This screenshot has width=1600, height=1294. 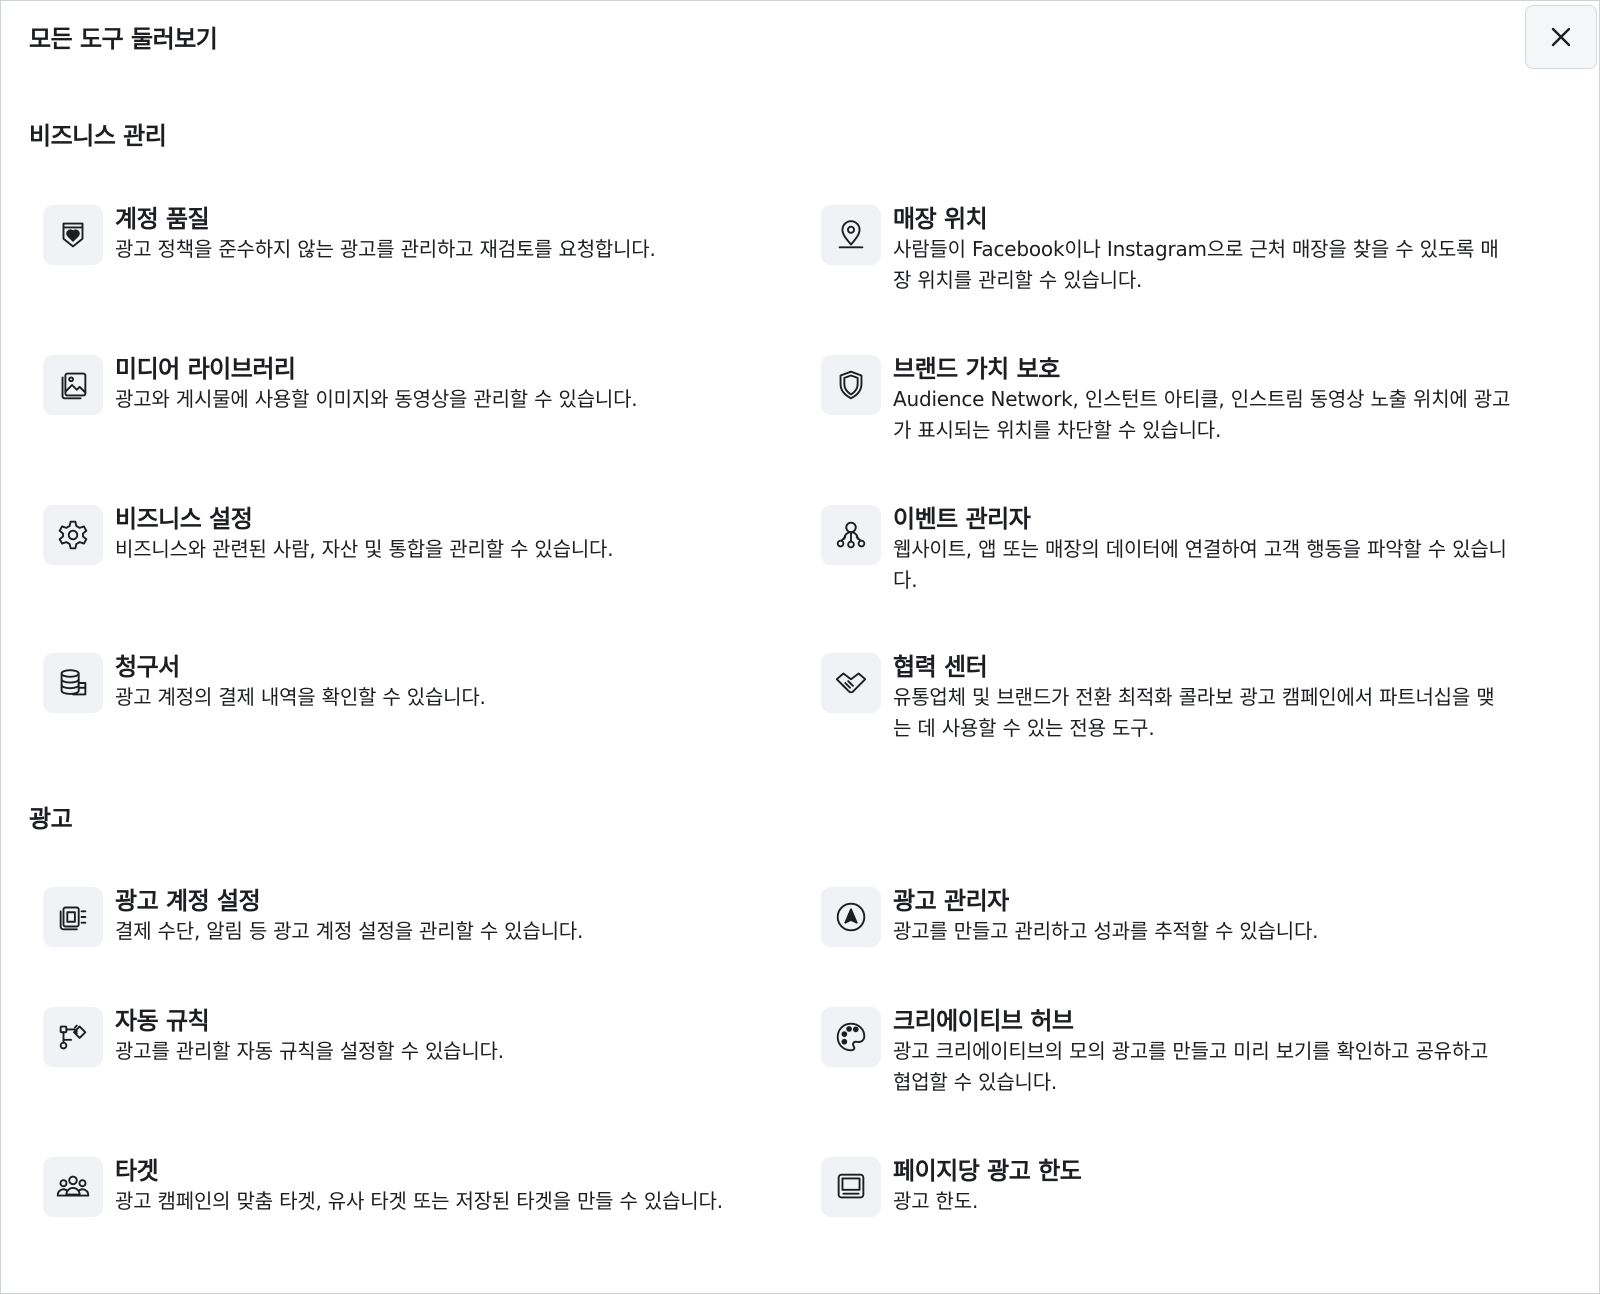 What do you see at coordinates (983, 1021) in the screenshot?
I see `tool-name: 크리에이티브 허브` at bounding box center [983, 1021].